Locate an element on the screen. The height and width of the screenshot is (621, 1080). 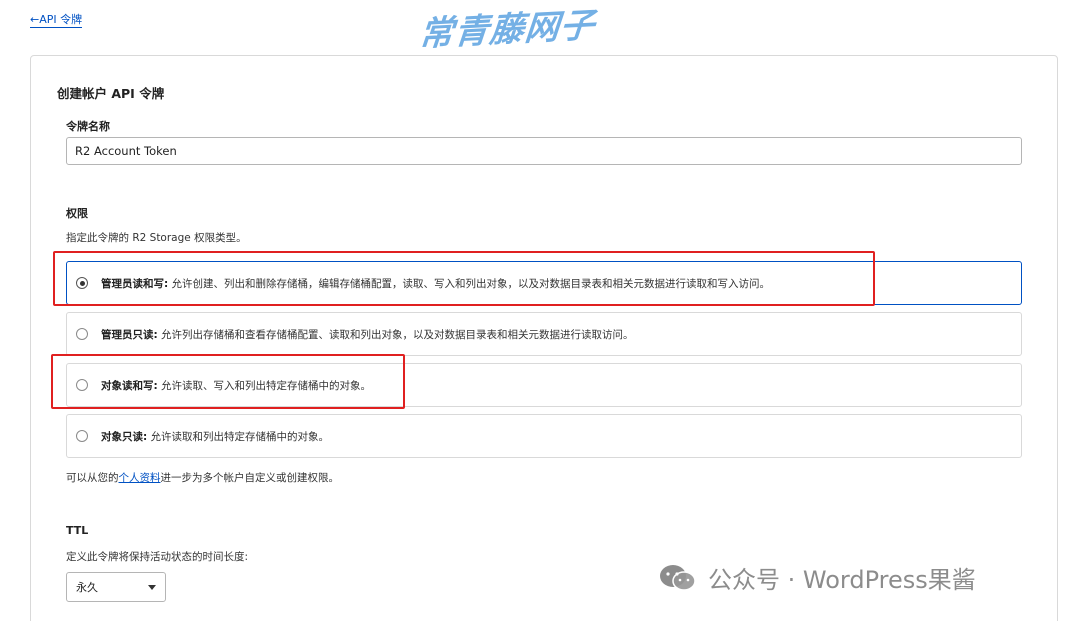
permission-option-object-read-write: 对象读和写: 允许读取、写入和列出特定存储桶中的对象。 is located at coordinates (544, 385).